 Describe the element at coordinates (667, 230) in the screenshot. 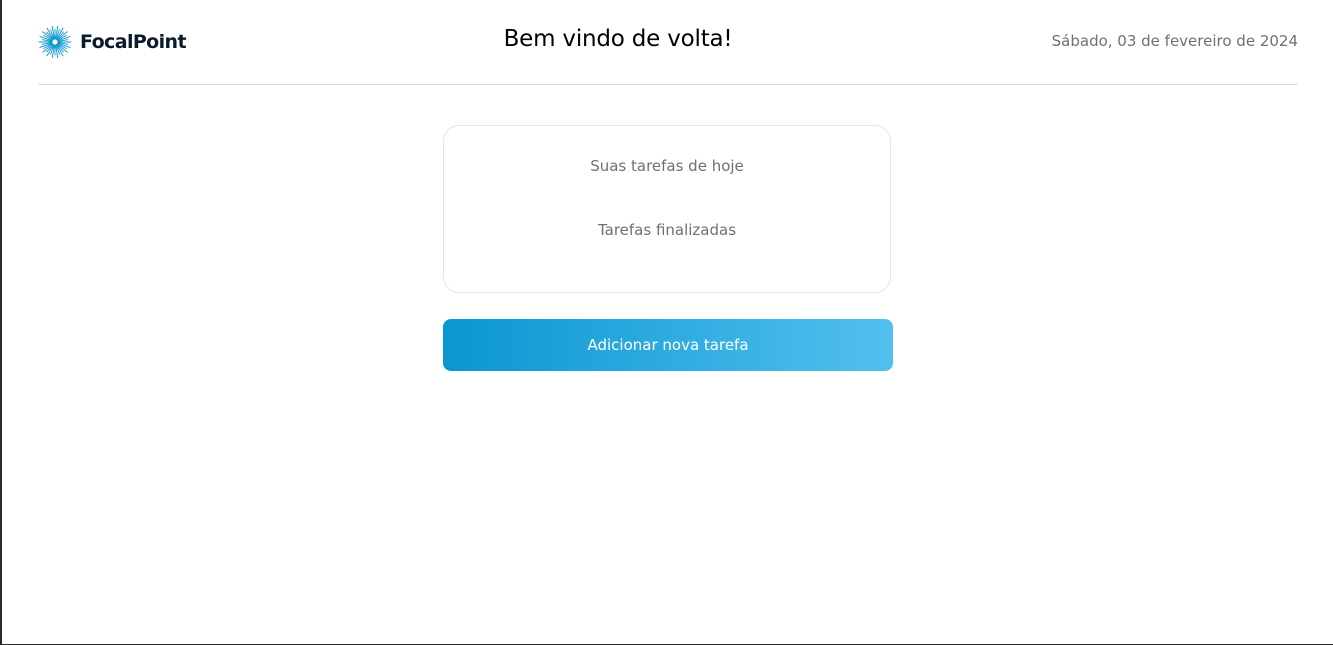

I see `finished-tasks-label: Tarefas finalizadas` at that location.